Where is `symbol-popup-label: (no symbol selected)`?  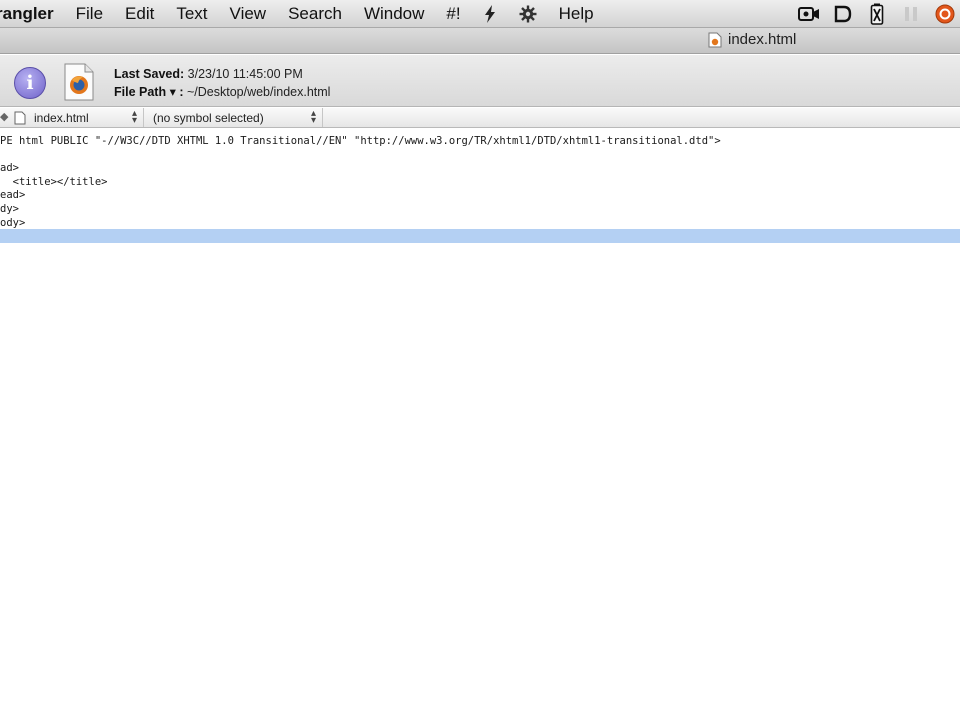
symbol-popup-label: (no symbol selected) is located at coordinates (208, 117).